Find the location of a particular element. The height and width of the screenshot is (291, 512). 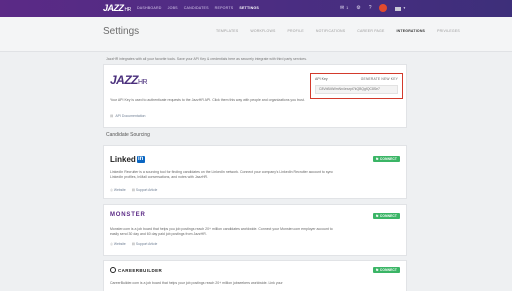

nav-candidates: CANDIDATES is located at coordinates (196, 8).